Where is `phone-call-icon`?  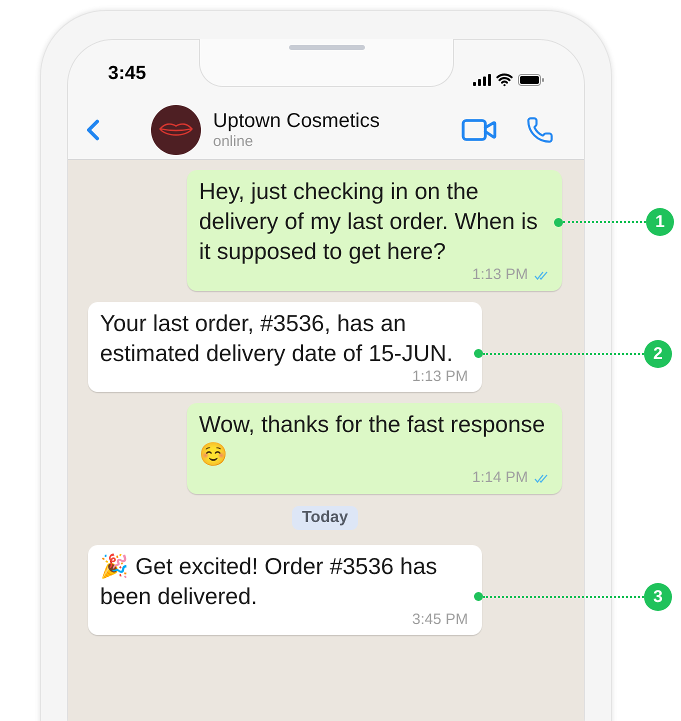 phone-call-icon is located at coordinates (540, 130).